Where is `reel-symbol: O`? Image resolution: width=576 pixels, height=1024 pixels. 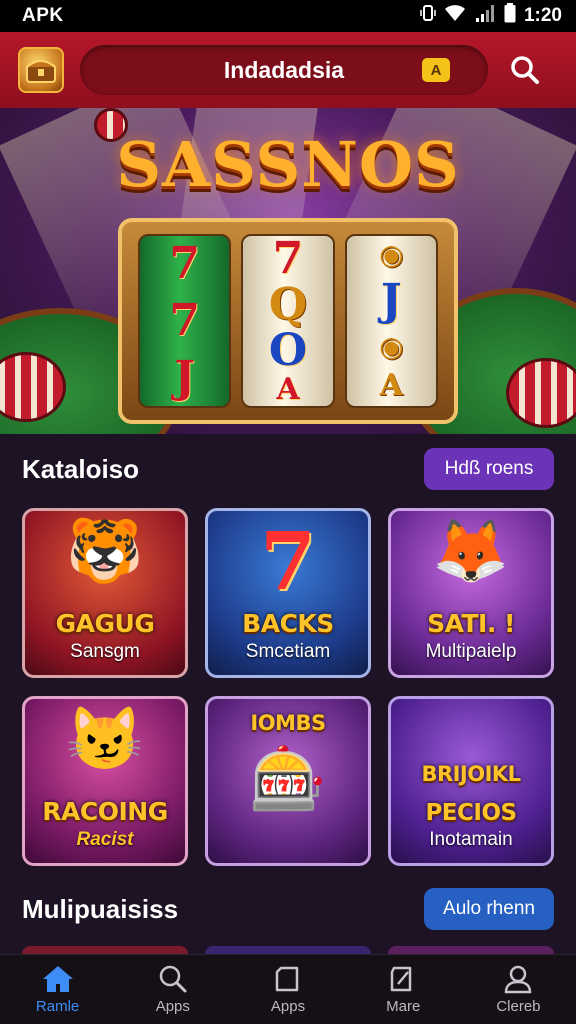 reel-symbol: O is located at coordinates (288, 350).